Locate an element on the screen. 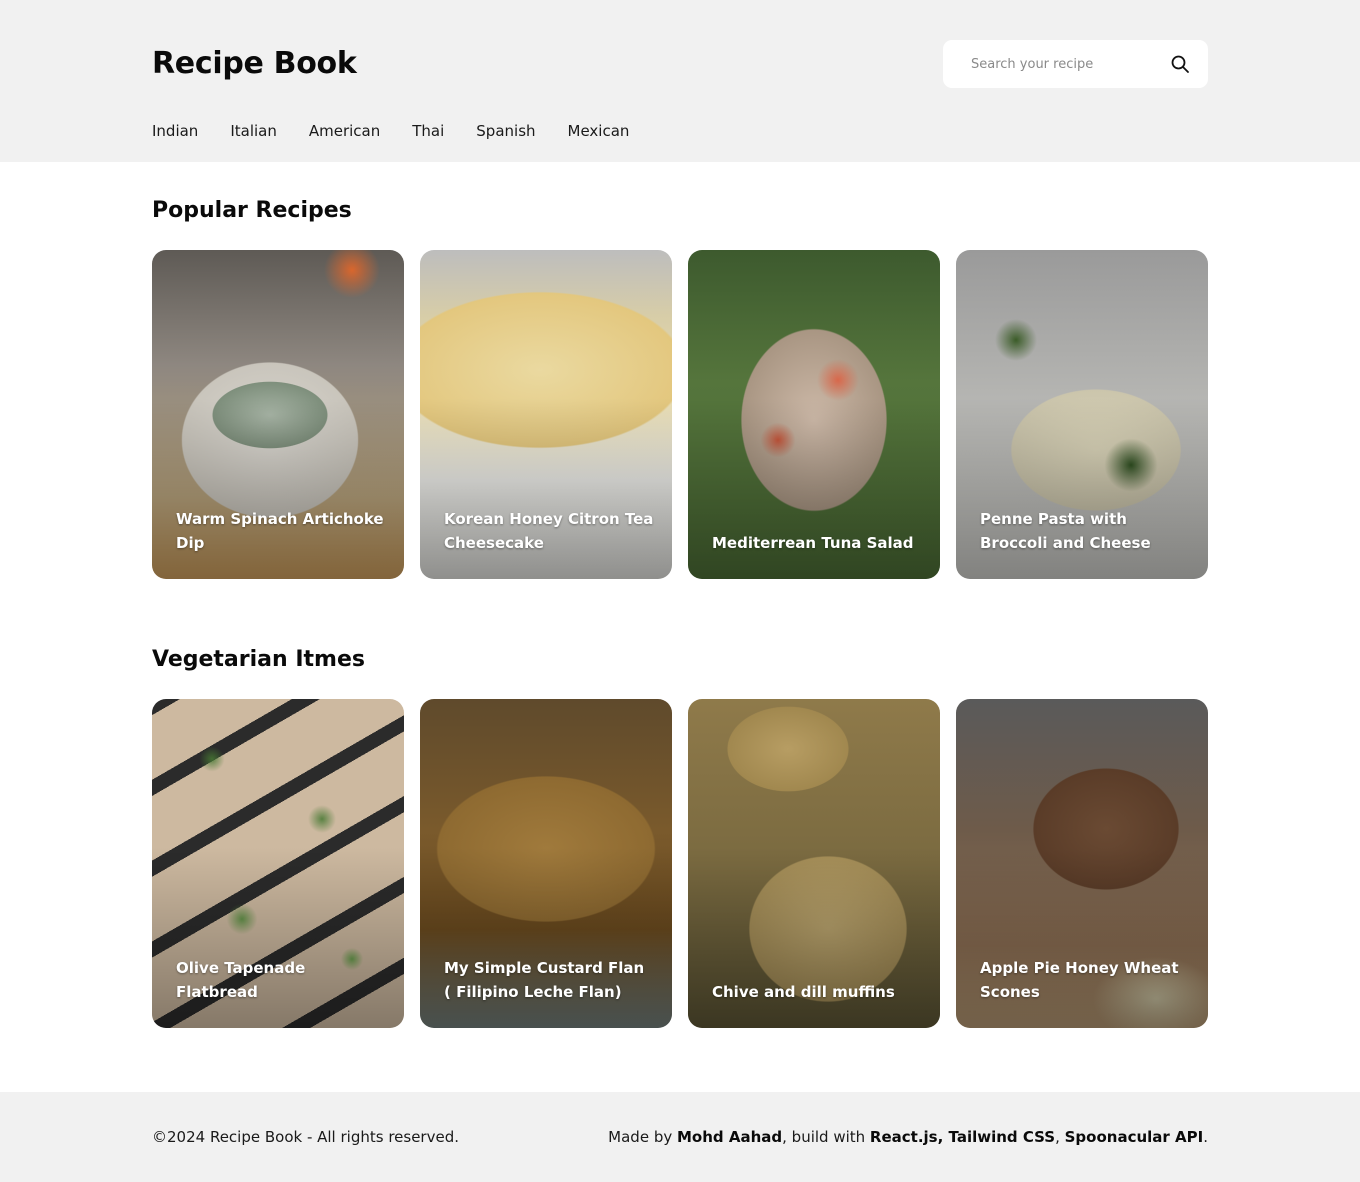 The height and width of the screenshot is (1182, 1360). search-icon is located at coordinates (1180, 64).